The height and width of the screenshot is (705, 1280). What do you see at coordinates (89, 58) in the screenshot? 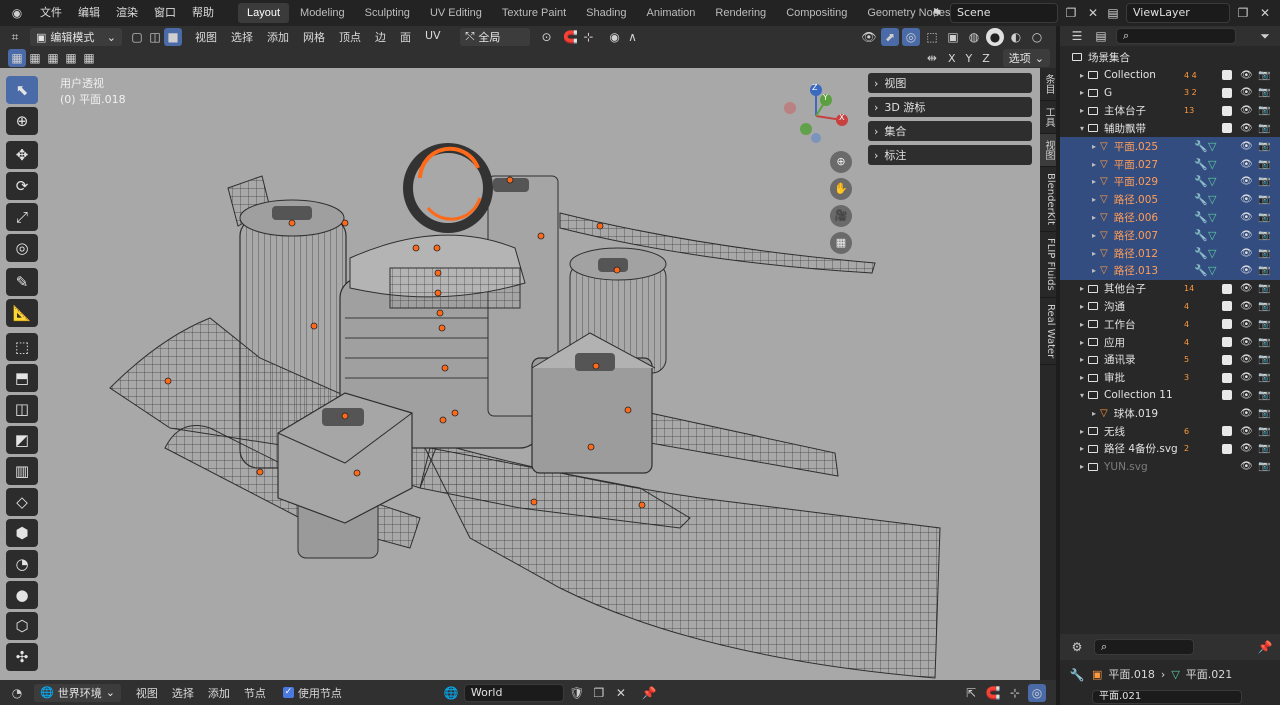
I see `select-intersect-icon: ▦` at bounding box center [89, 58].